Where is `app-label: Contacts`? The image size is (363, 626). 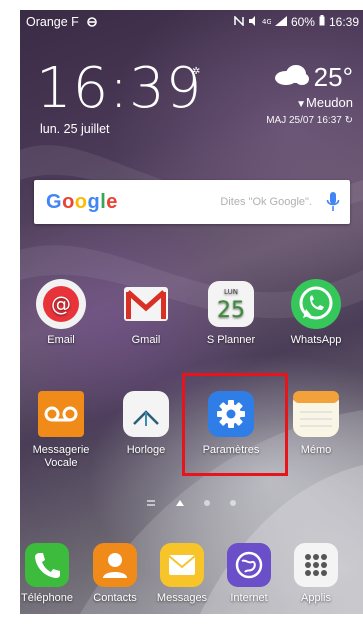
app-label: Contacts is located at coordinates (115, 598).